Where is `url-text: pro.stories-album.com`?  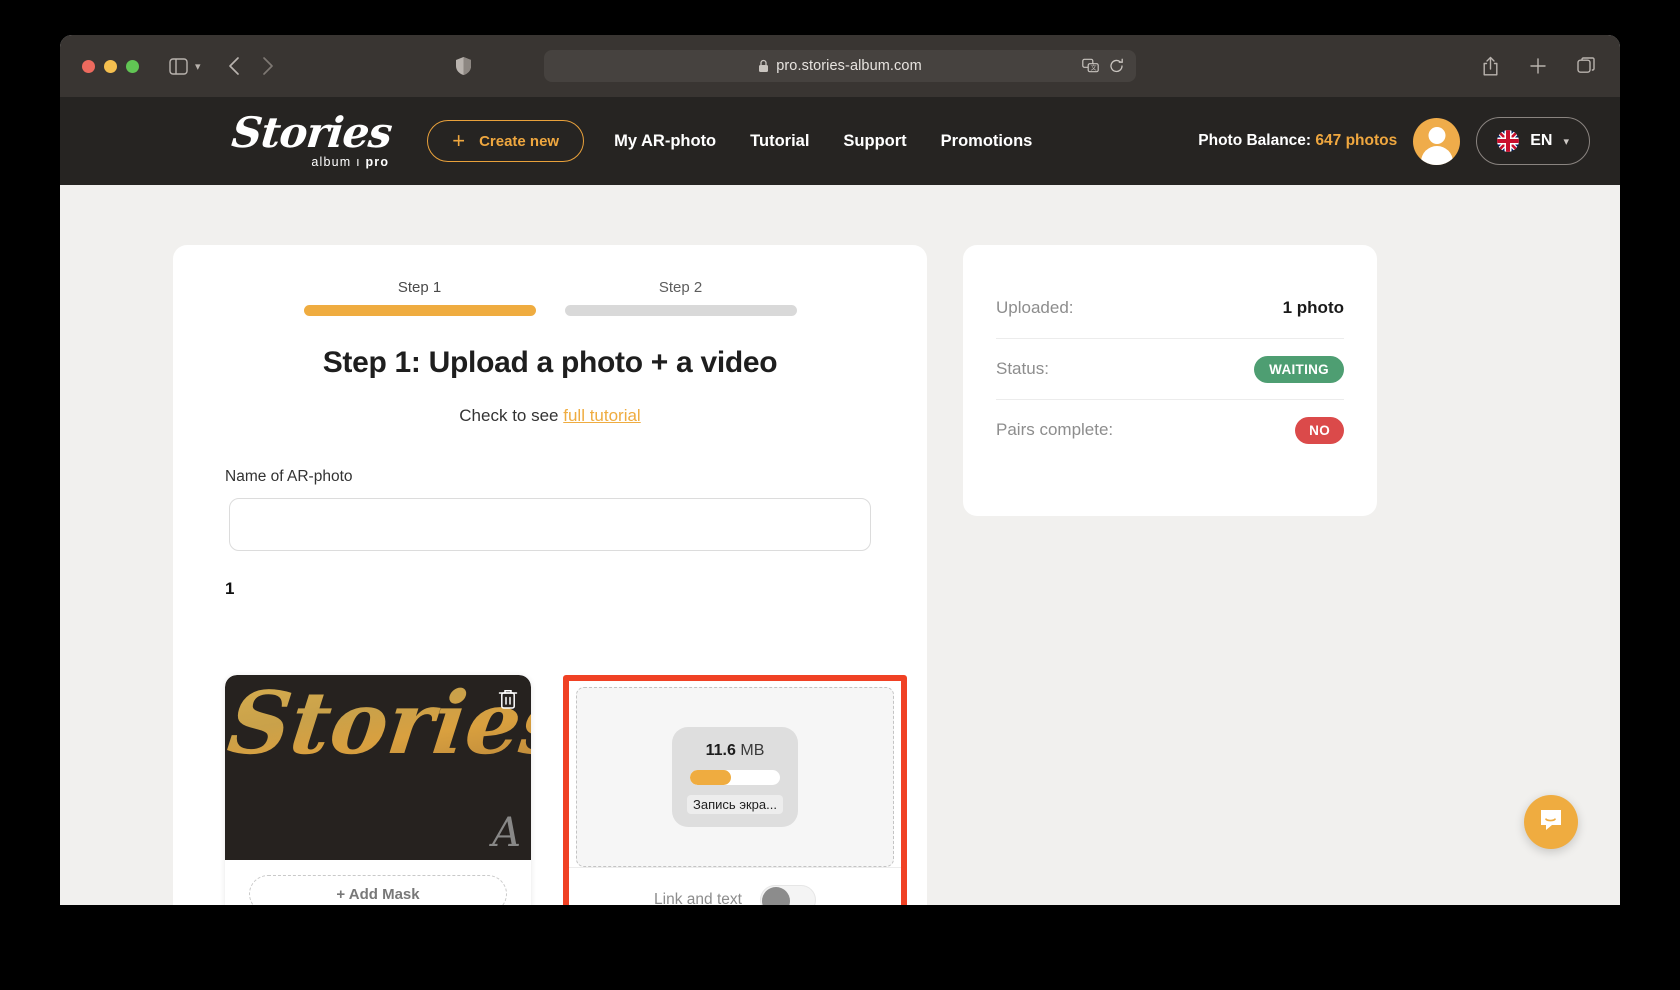 url-text: pro.stories-album.com is located at coordinates (849, 66).